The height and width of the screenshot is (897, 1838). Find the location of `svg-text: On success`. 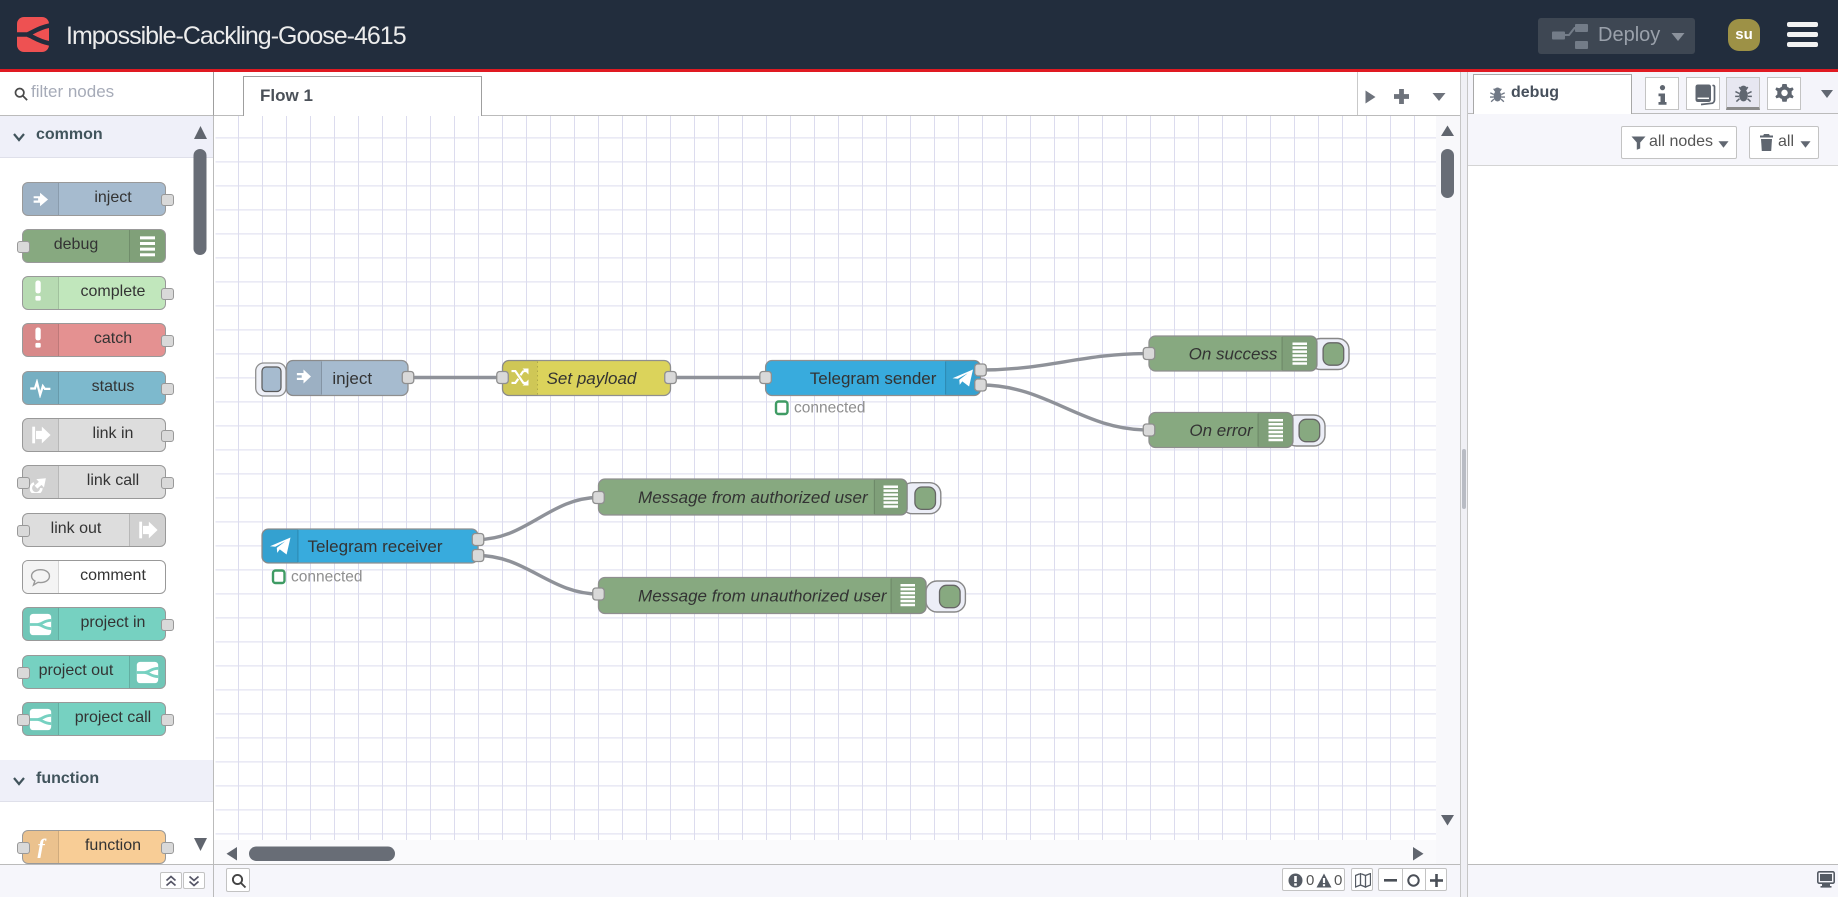

svg-text: On success is located at coordinates (1233, 354).